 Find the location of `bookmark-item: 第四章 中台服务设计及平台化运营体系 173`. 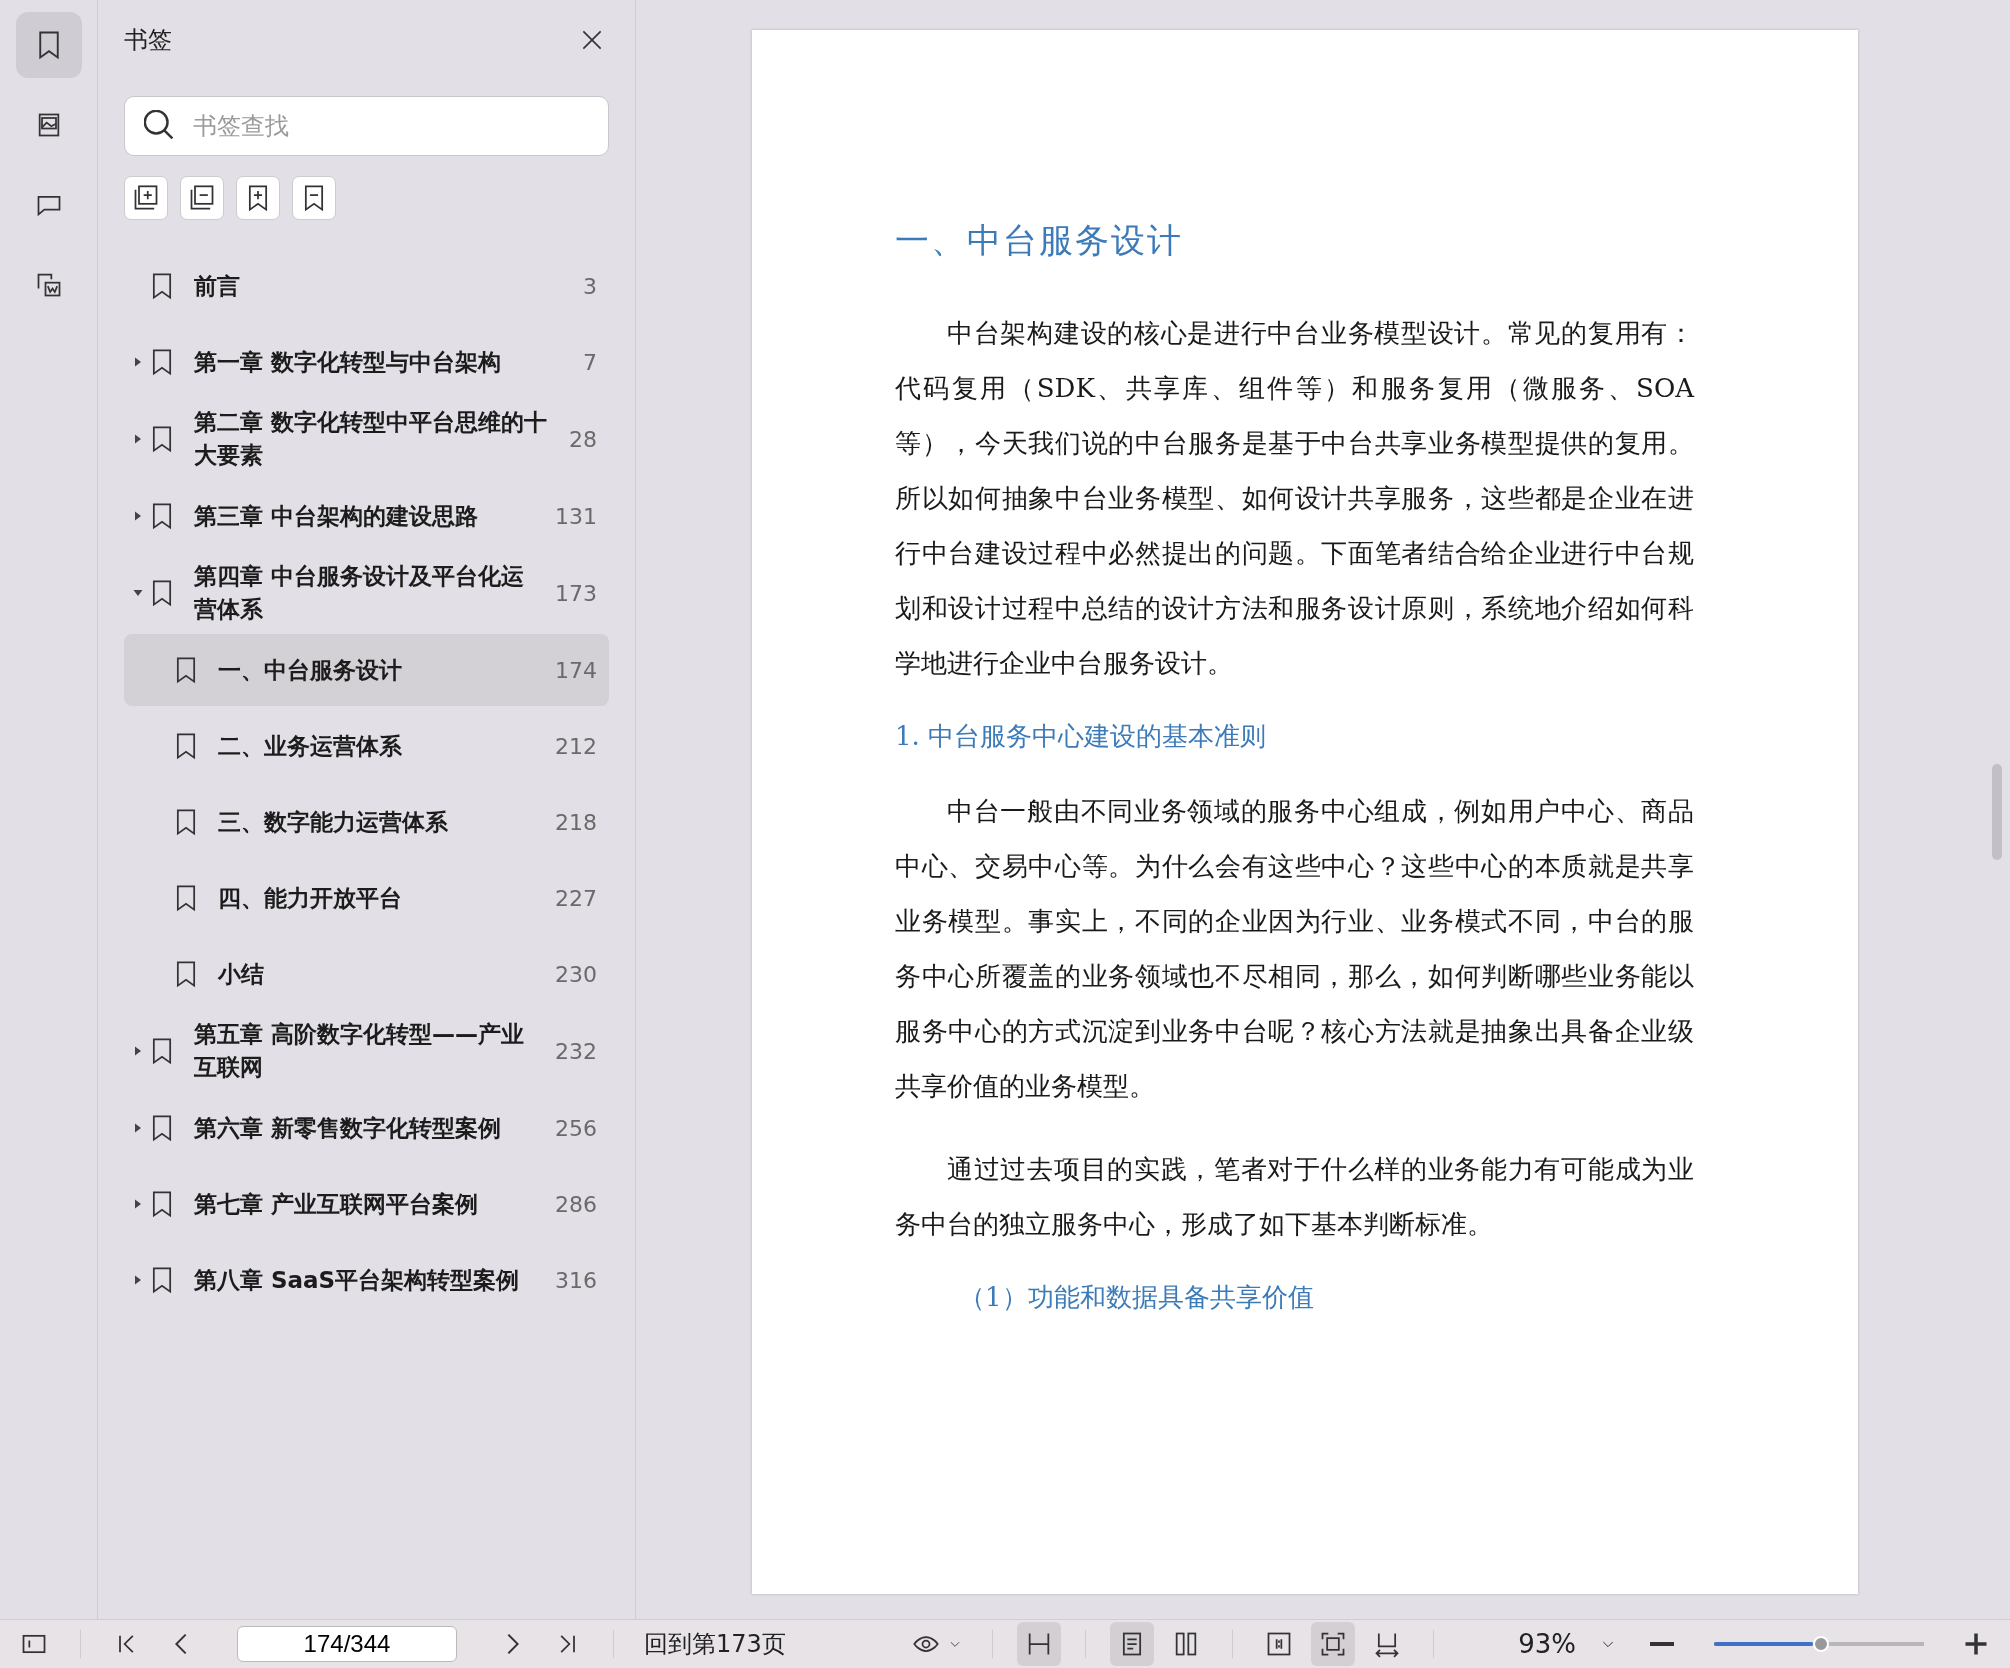

bookmark-item: 第四章 中台服务设计及平台化运营体系 173 is located at coordinates (366, 593).